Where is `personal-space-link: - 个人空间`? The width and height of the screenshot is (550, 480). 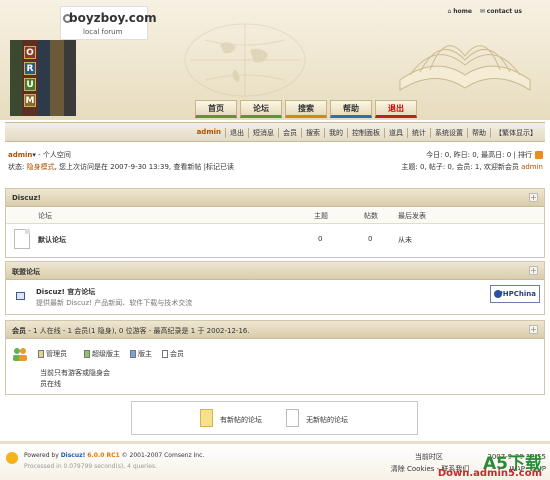
personal-space-link: - 个人空间 is located at coordinates (54, 155).